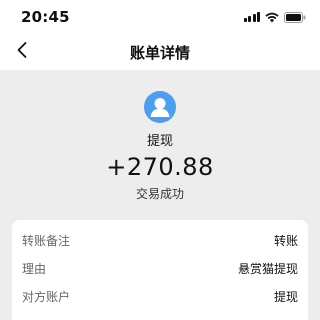 Image resolution: width=320 pixels, height=320 pixels. I want to click on detail-label: 转账备注, so click(46, 241).